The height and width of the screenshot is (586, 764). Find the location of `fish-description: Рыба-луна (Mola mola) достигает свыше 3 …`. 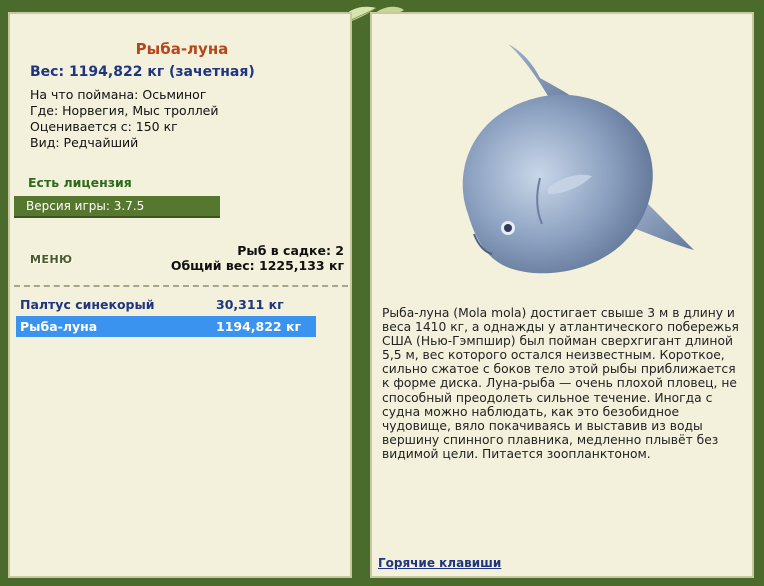

fish-description: Рыба-луна (Mola mola) достигает свыше 3 … is located at coordinates (560, 383).